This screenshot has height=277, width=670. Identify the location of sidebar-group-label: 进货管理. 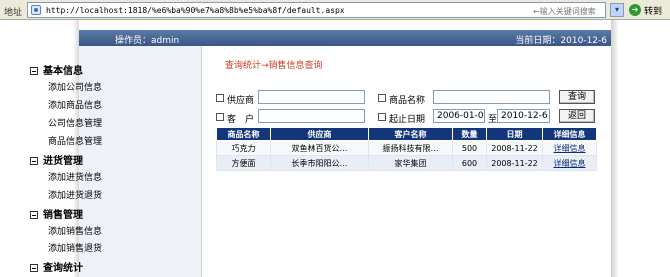
(63, 161).